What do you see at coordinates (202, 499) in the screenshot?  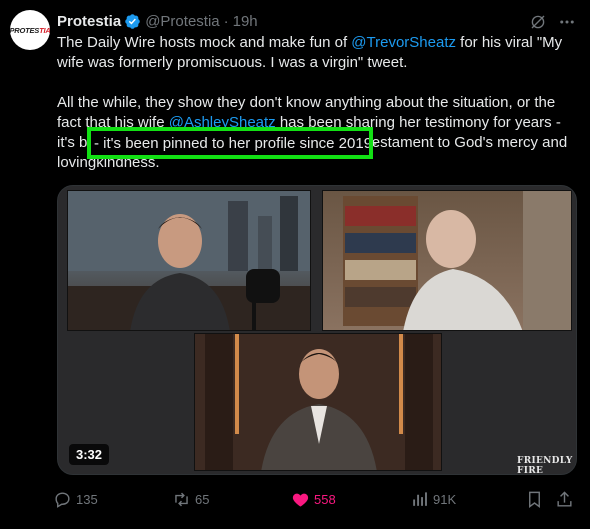 I see `repost-count: 65` at bounding box center [202, 499].